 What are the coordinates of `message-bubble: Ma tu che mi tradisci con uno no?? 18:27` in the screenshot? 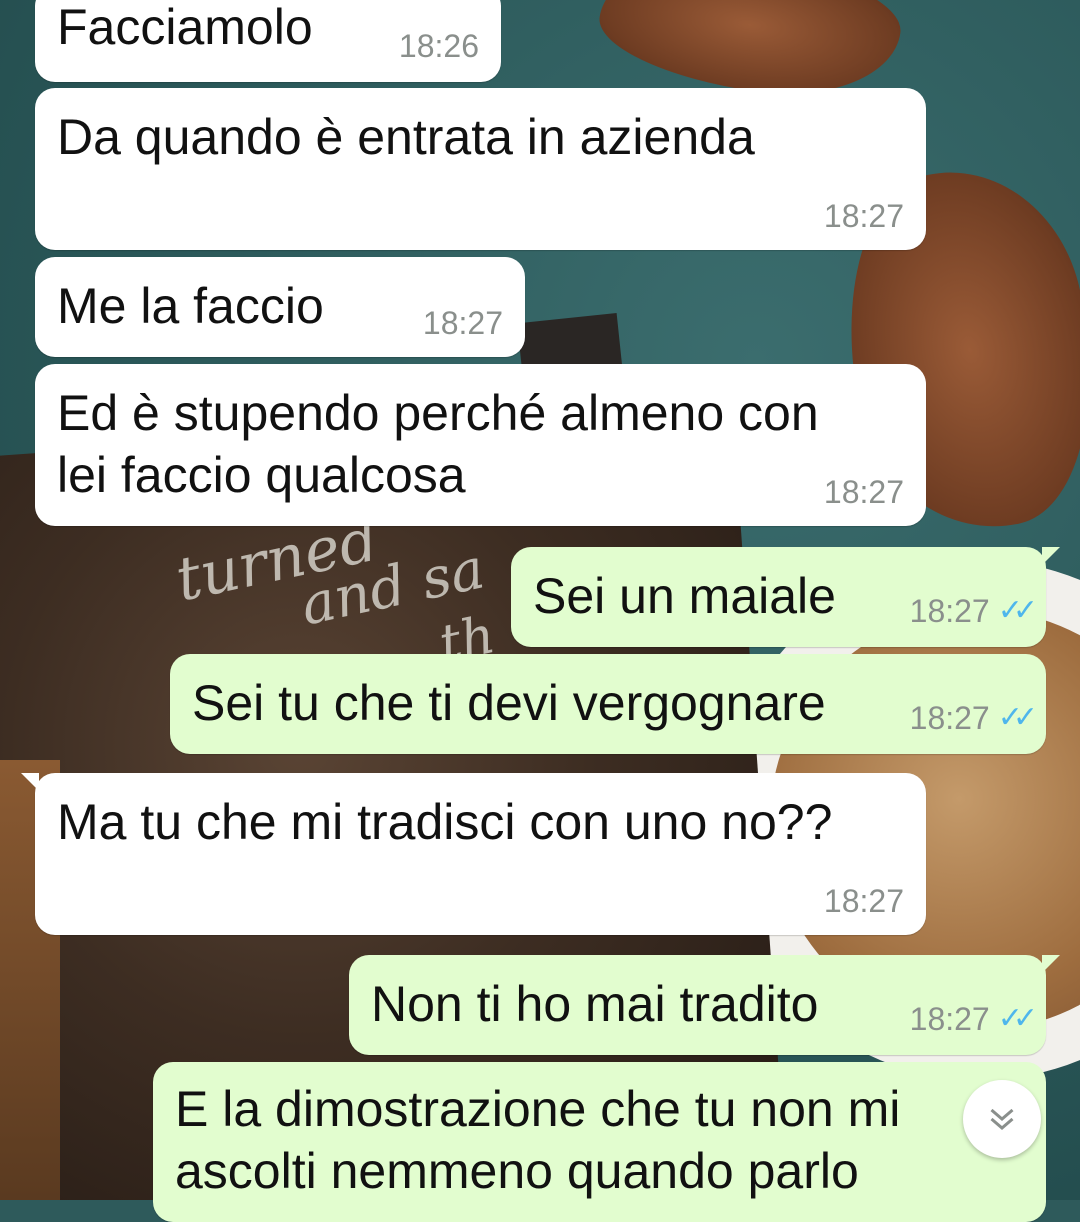 It's located at (473, 854).